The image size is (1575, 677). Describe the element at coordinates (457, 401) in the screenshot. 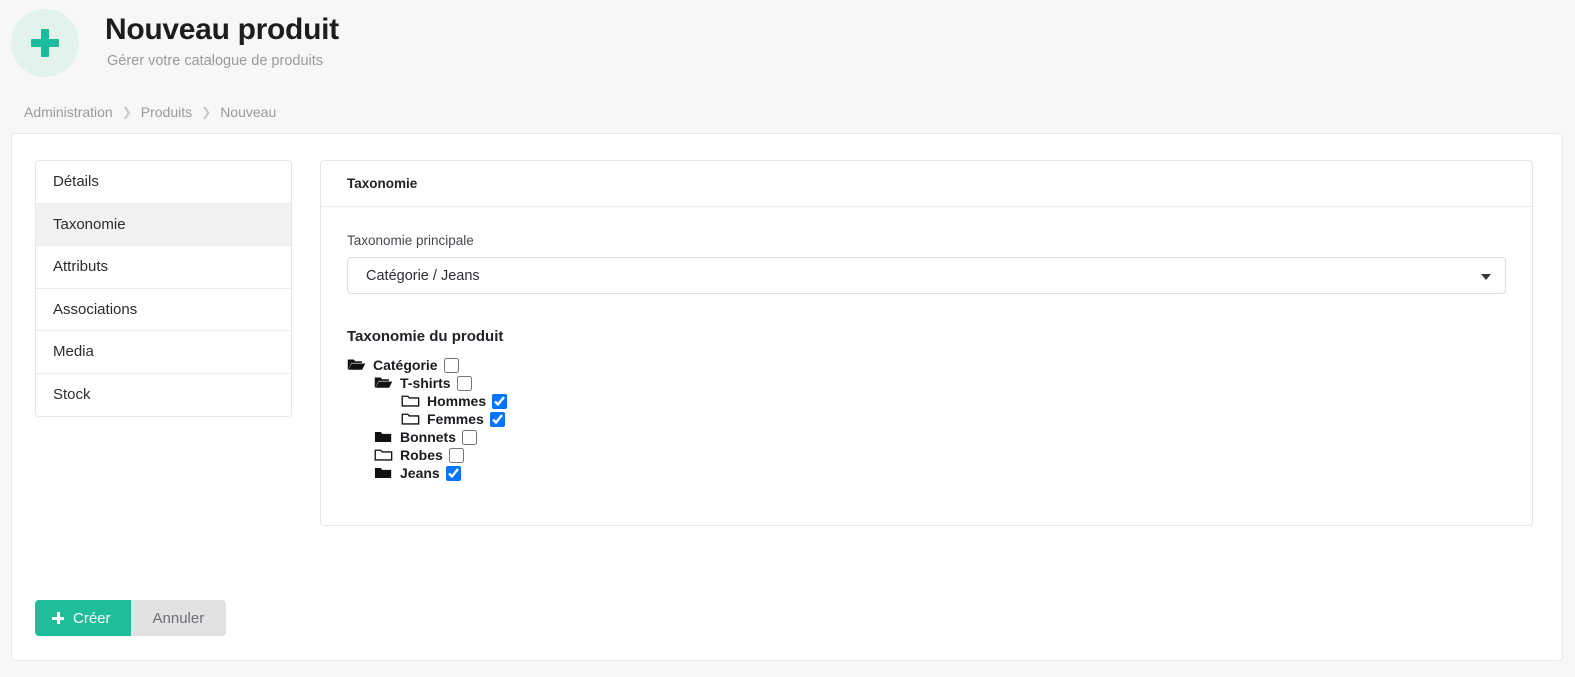

I see `tree-node-label: Hommes` at that location.